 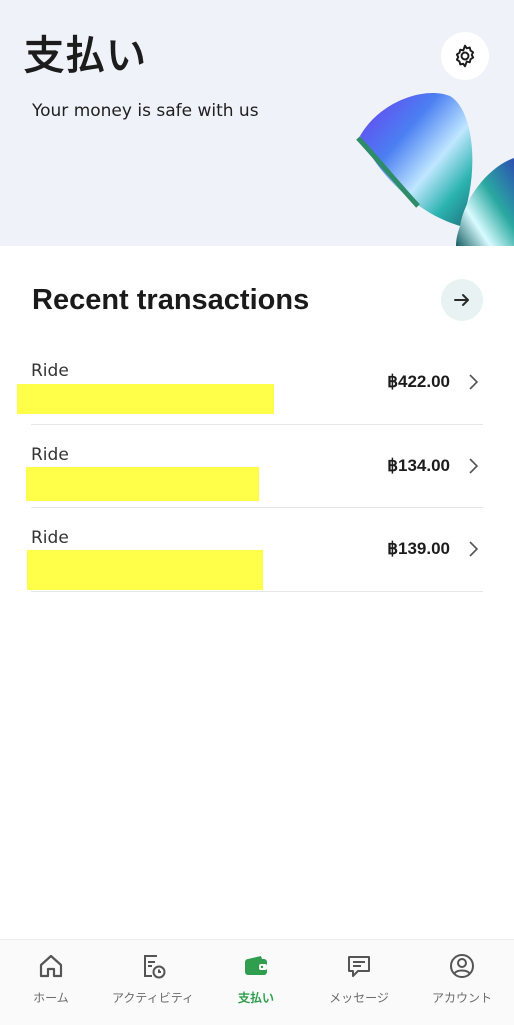 What do you see at coordinates (359, 966) in the screenshot?
I see `message-icon` at bounding box center [359, 966].